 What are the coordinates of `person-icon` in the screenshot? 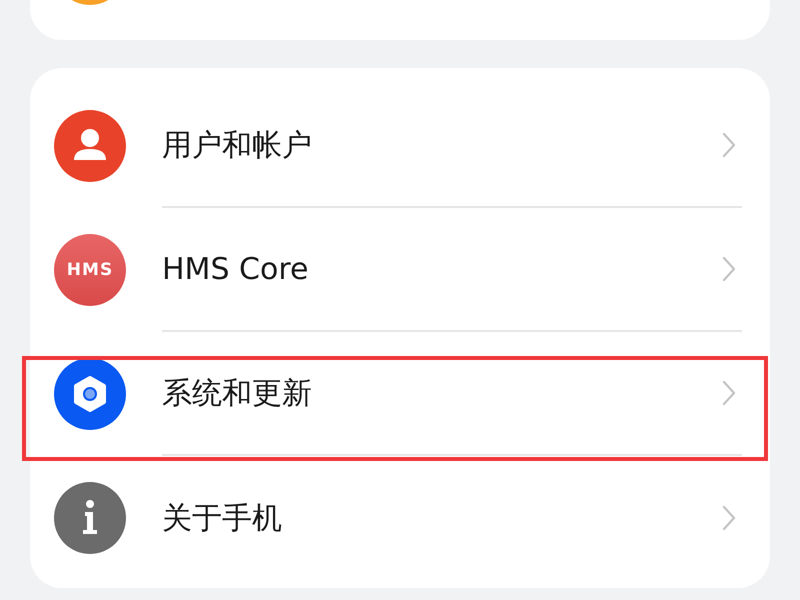 It's located at (90, 146).